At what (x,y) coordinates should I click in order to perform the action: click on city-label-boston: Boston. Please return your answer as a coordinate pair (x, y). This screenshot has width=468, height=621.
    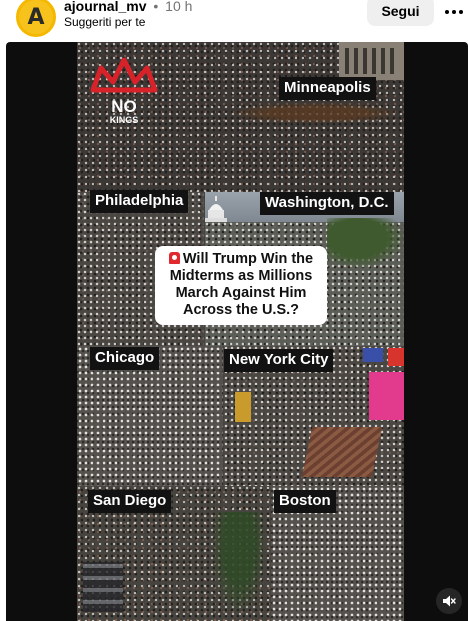
    Looking at the image, I should click on (305, 501).